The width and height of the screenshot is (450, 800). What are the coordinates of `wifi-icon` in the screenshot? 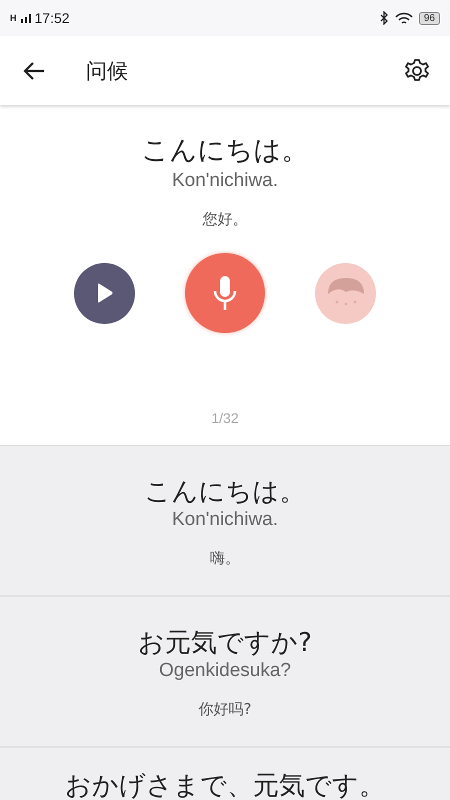 It's located at (403, 18).